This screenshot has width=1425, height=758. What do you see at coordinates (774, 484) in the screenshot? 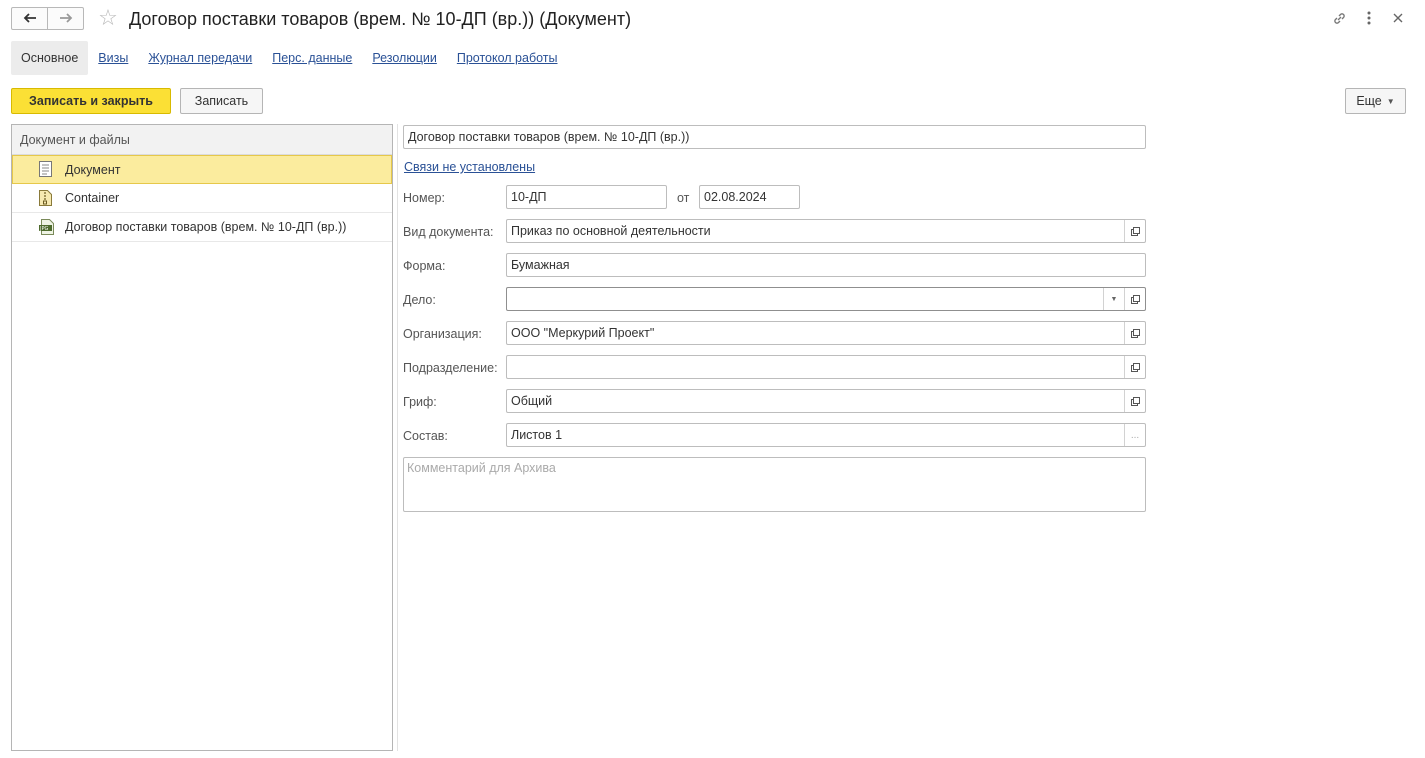
I see `archive-comment-textarea: Комментарий для Архива` at bounding box center [774, 484].